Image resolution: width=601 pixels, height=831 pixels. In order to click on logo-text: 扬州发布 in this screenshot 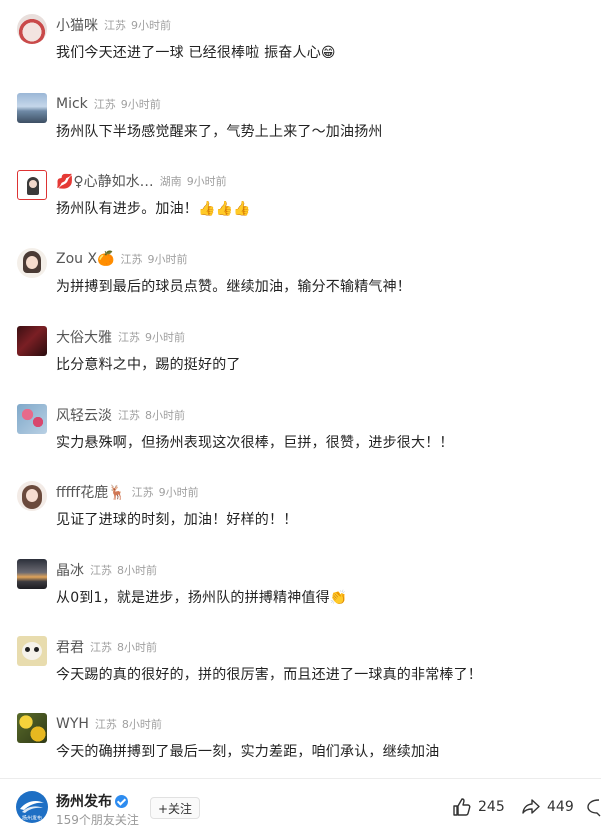, I will do `click(32, 818)`.